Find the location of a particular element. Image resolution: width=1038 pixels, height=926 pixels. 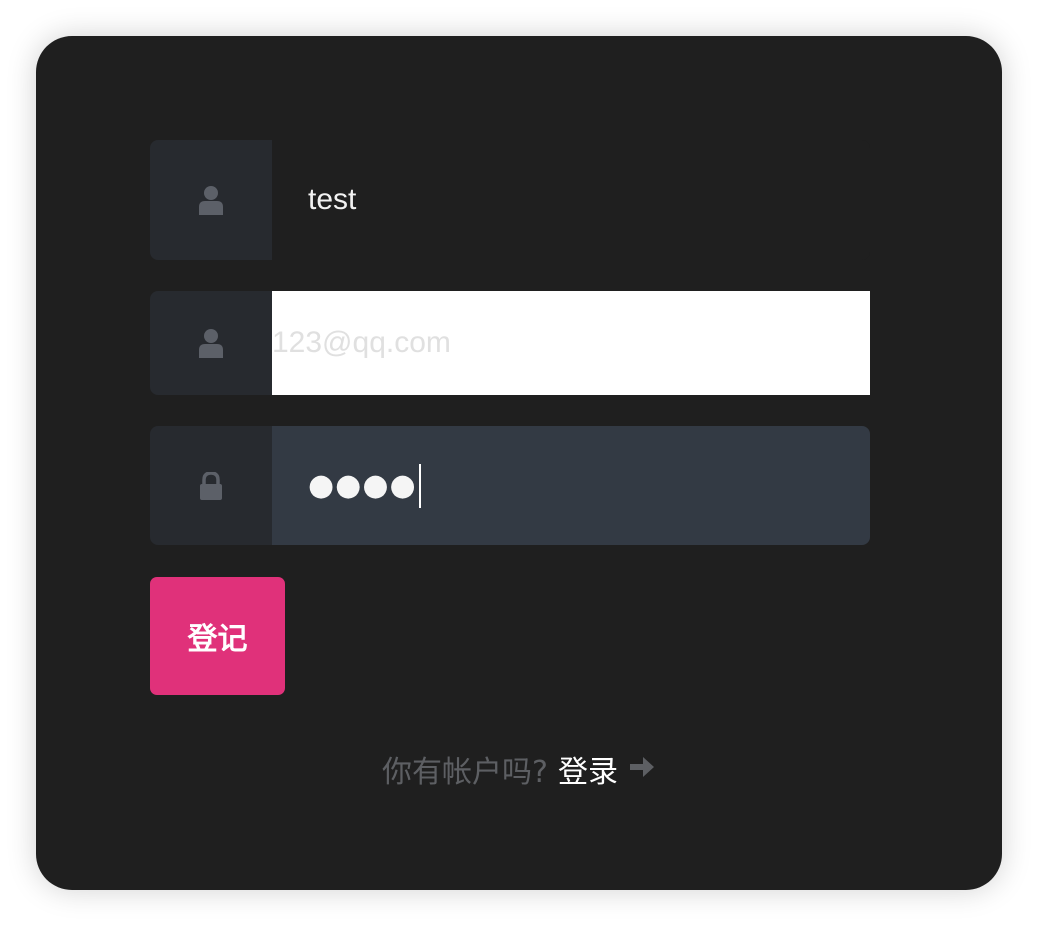

arrow-right-icon is located at coordinates (642, 772).